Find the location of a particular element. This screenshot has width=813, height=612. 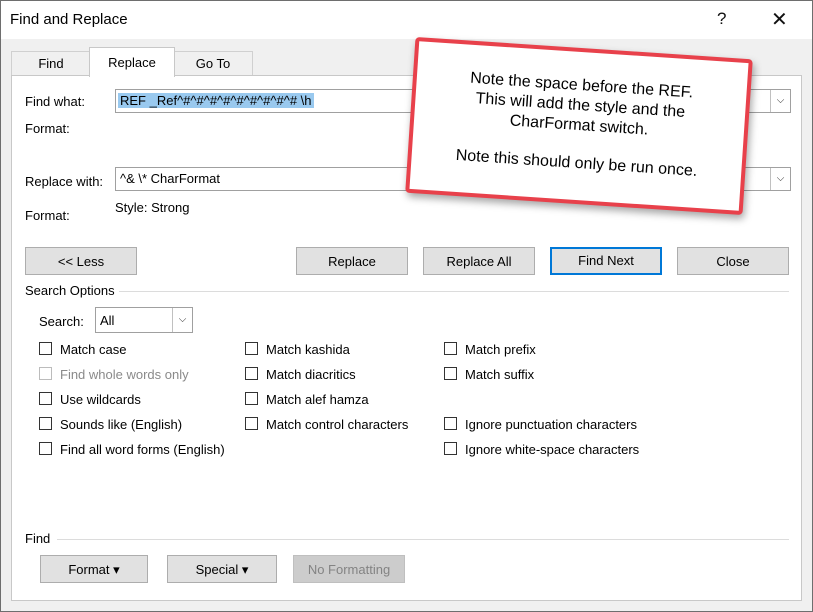

find-next-button: Find Next is located at coordinates (606, 261).